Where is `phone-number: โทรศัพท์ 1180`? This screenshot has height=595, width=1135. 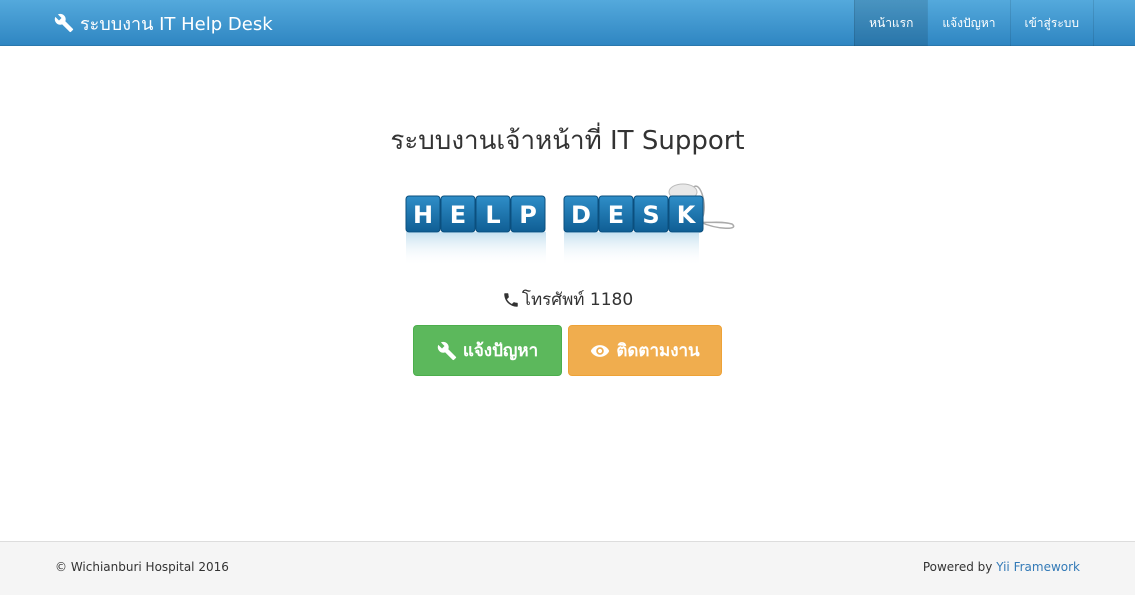
phone-number: โทรศัพท์ 1180 is located at coordinates (577, 300).